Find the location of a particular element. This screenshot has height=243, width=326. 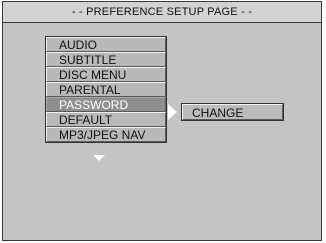

menu-item-password: PASSWORD is located at coordinates (106, 104).